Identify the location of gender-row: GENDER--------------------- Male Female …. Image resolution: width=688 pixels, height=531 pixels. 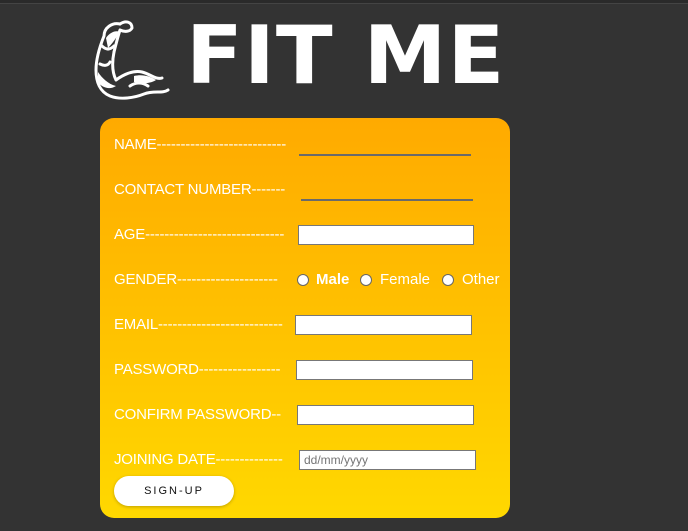
(312, 280).